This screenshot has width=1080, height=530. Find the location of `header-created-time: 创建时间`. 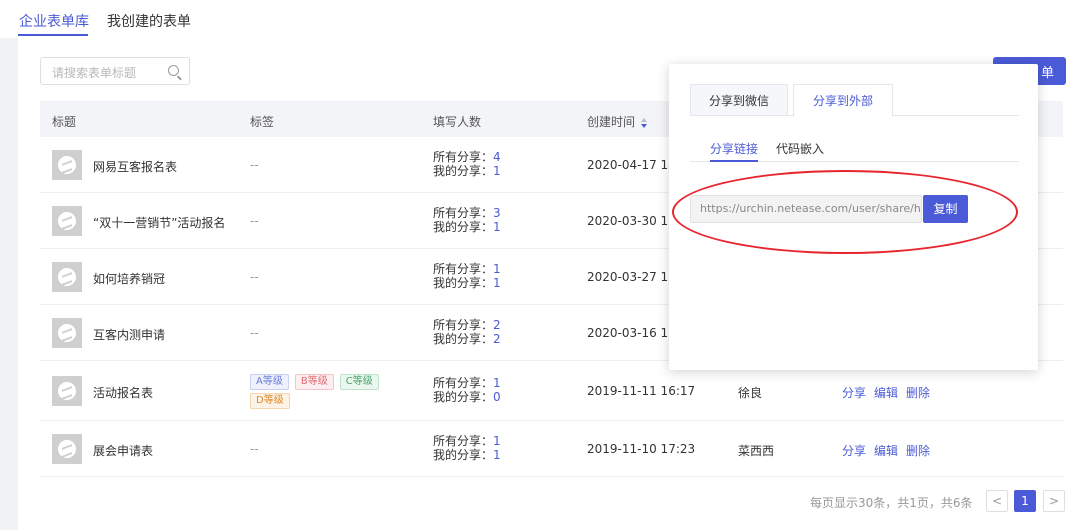

header-created-time: 创建时间 is located at coordinates (617, 121).